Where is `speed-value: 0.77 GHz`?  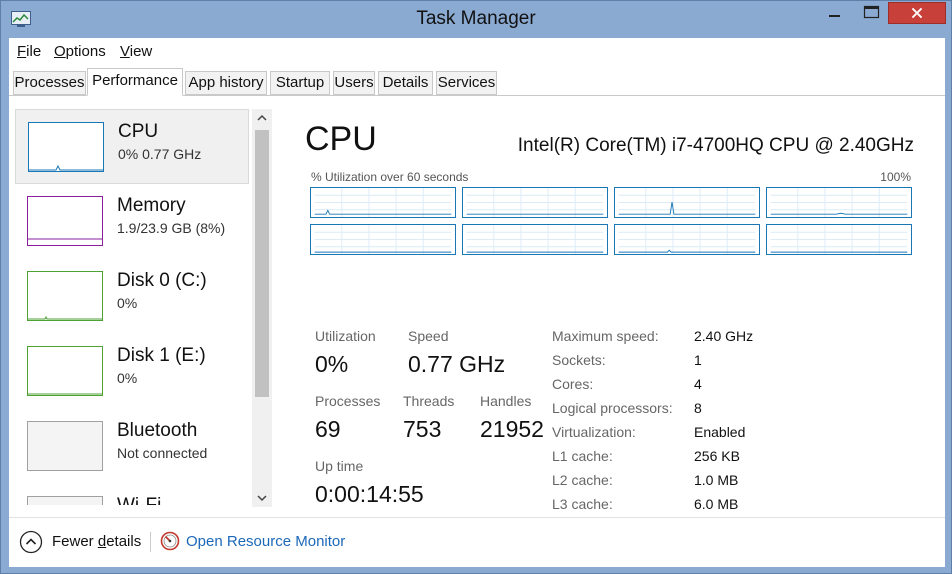
speed-value: 0.77 GHz is located at coordinates (457, 364).